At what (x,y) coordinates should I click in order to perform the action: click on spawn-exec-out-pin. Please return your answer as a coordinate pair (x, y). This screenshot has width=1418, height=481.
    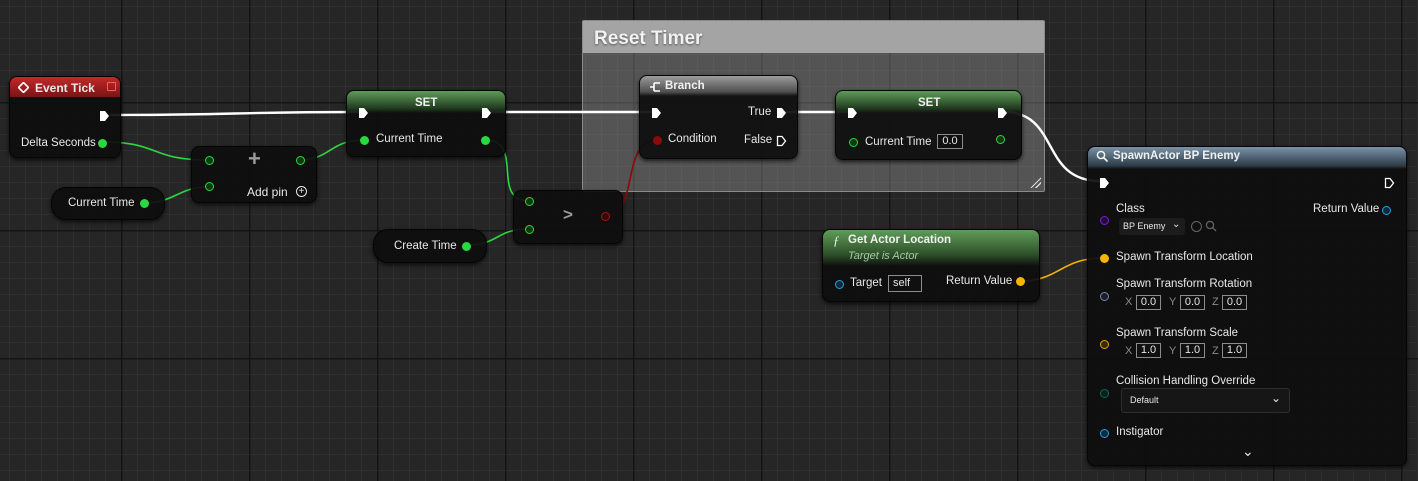
    Looking at the image, I should click on (1389, 183).